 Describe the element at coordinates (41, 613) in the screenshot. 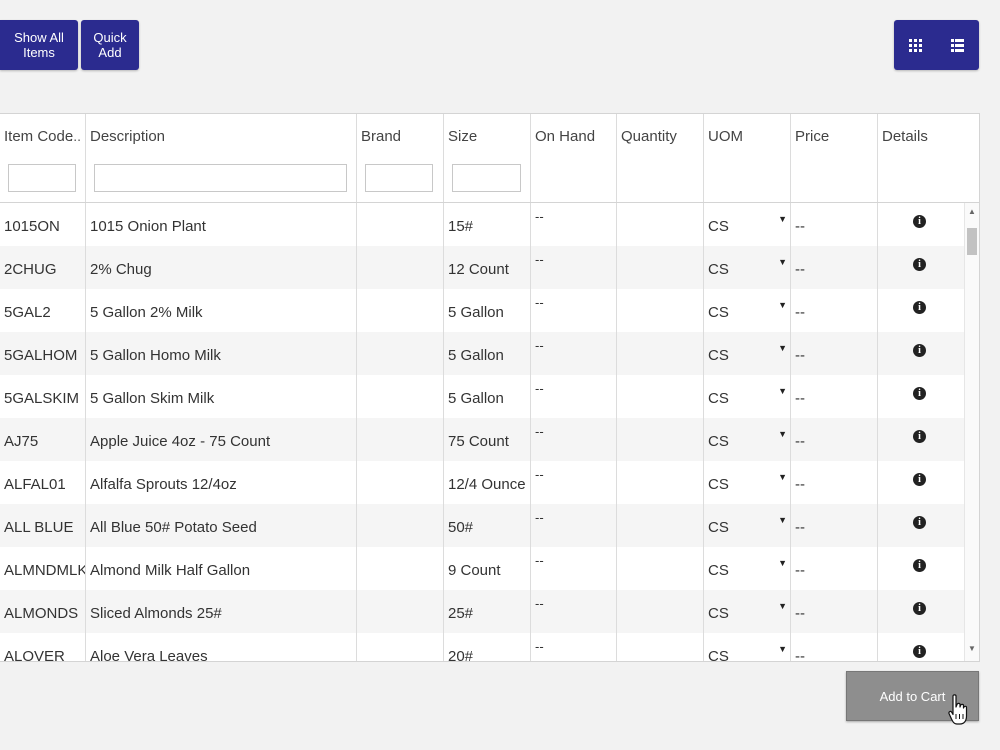

I see `item-code-text: ALMONDS` at that location.